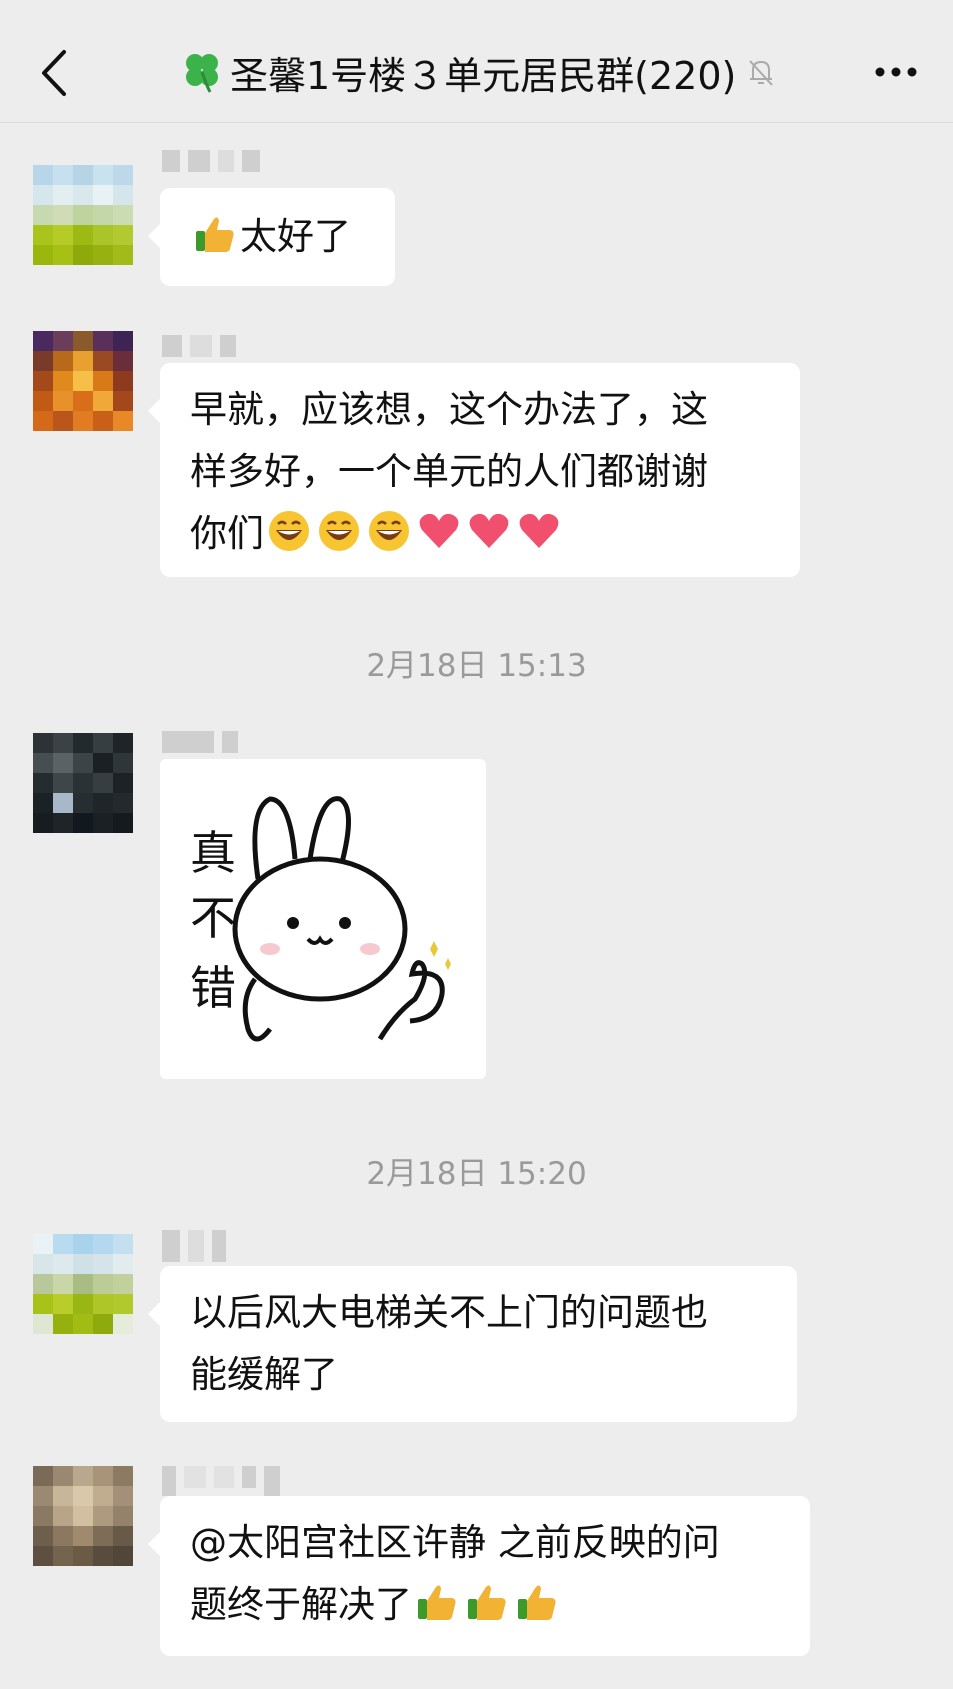 The height and width of the screenshot is (1689, 953). What do you see at coordinates (476, 666) in the screenshot?
I see `timestamp: 2月18日 15:13` at bounding box center [476, 666].